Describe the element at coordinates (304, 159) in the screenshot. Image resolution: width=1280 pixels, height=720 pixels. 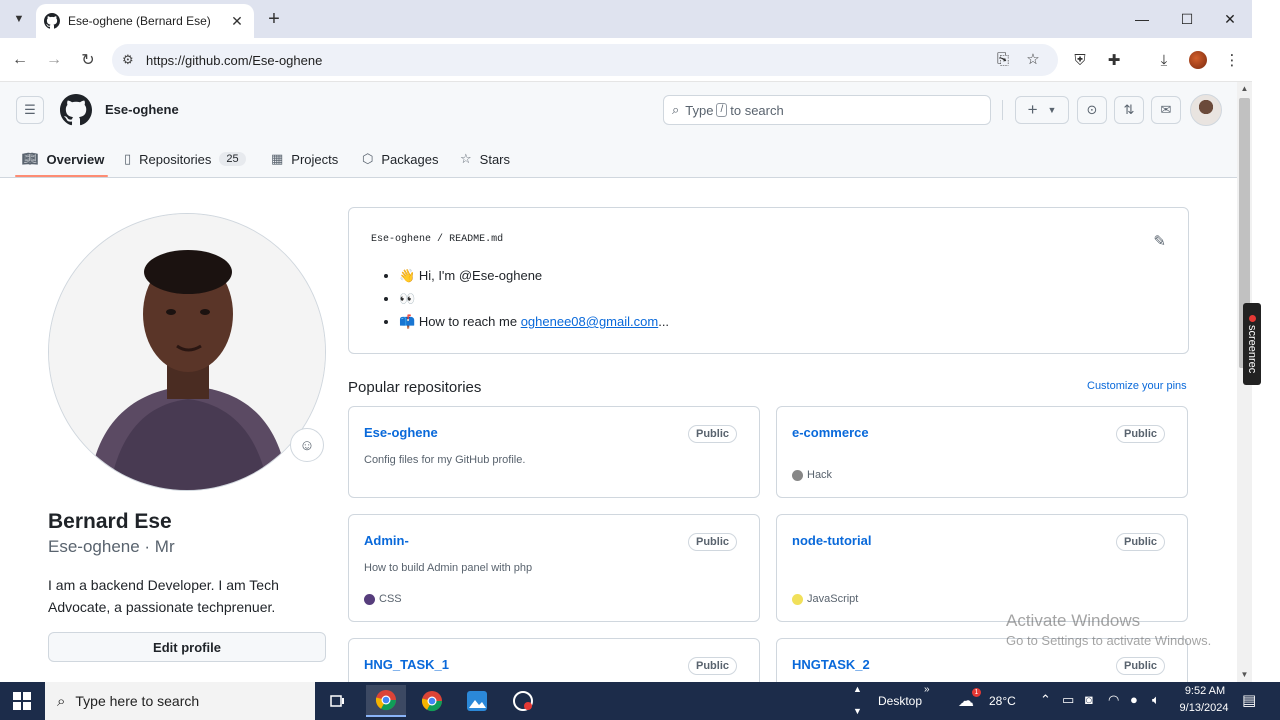
I see `tab-projects: ▦ Projects` at that location.